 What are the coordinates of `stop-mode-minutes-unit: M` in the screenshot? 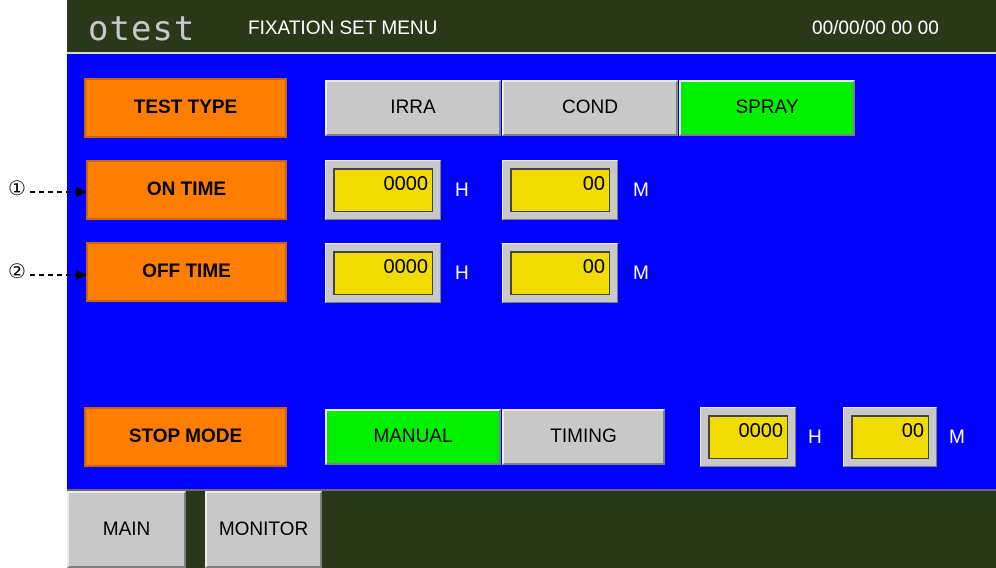 It's located at (957, 437).